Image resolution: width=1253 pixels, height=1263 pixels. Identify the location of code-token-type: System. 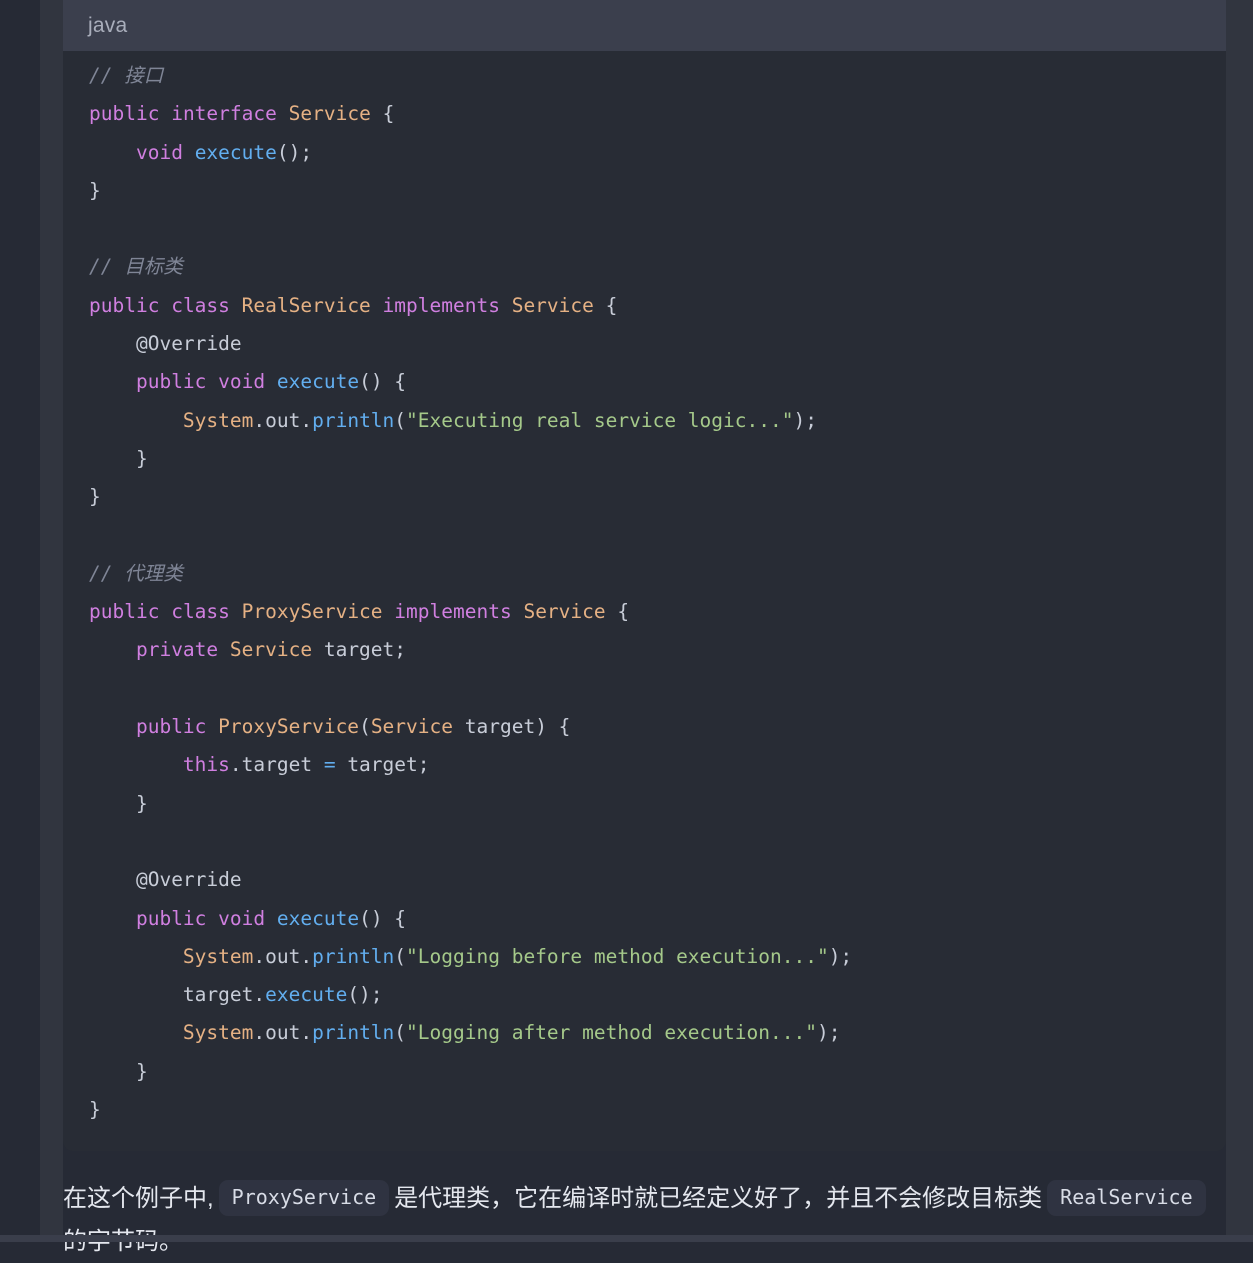
(218, 956).